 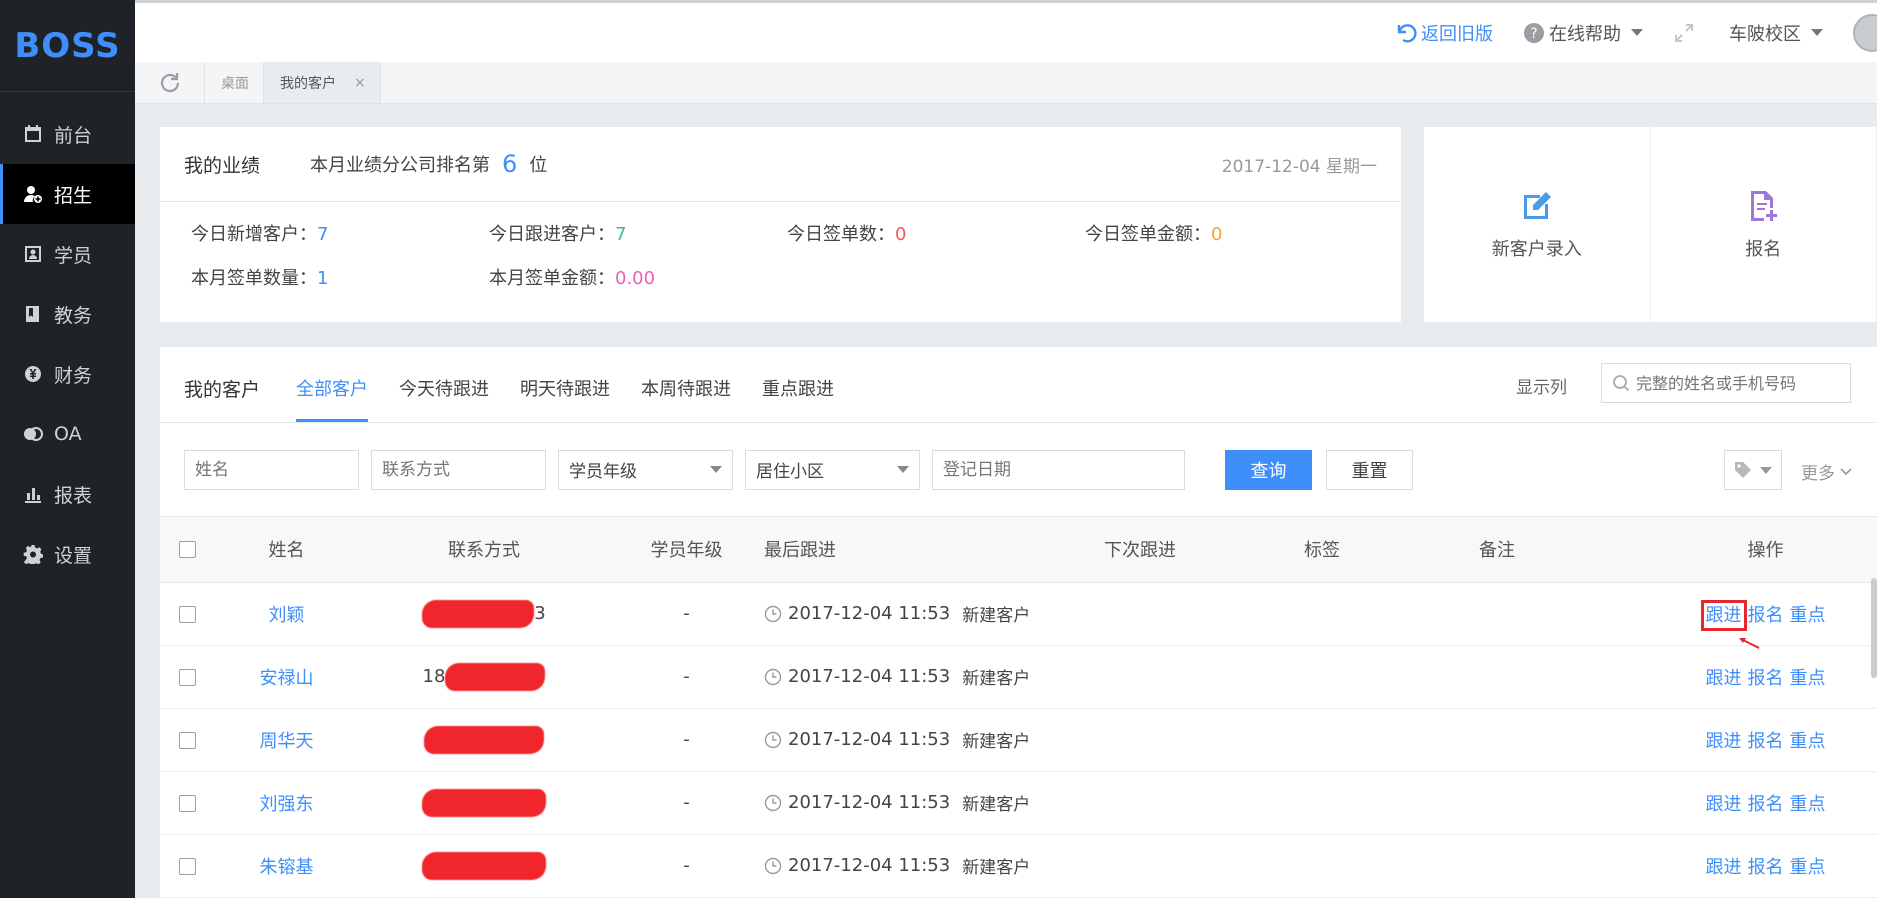 What do you see at coordinates (222, 390) in the screenshot?
I see `customers-title: 我的客户` at bounding box center [222, 390].